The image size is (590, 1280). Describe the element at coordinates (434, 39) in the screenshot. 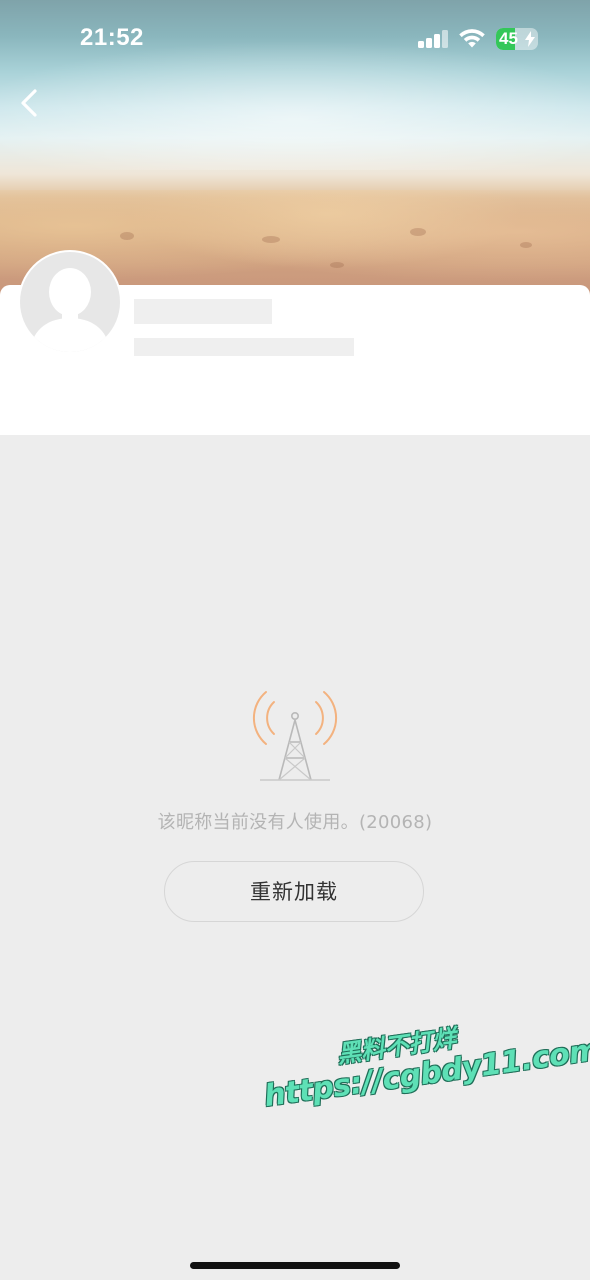

I see `cellular-signal-icon` at that location.